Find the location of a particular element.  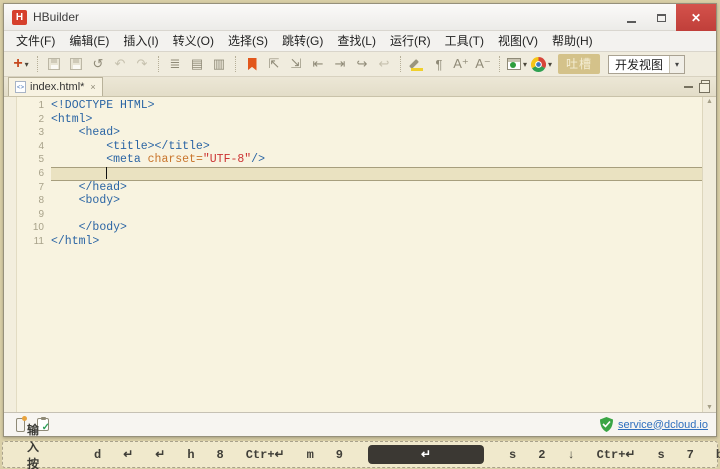

css-view-button: ▥ is located at coordinates (219, 64).